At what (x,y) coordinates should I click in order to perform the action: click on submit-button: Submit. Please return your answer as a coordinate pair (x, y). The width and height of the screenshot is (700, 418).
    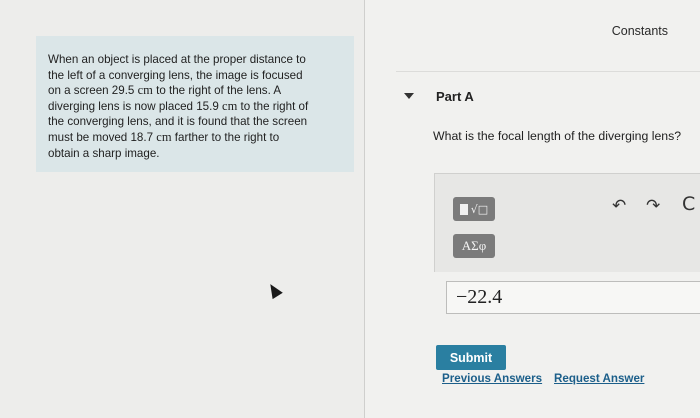
    Looking at the image, I should click on (471, 357).